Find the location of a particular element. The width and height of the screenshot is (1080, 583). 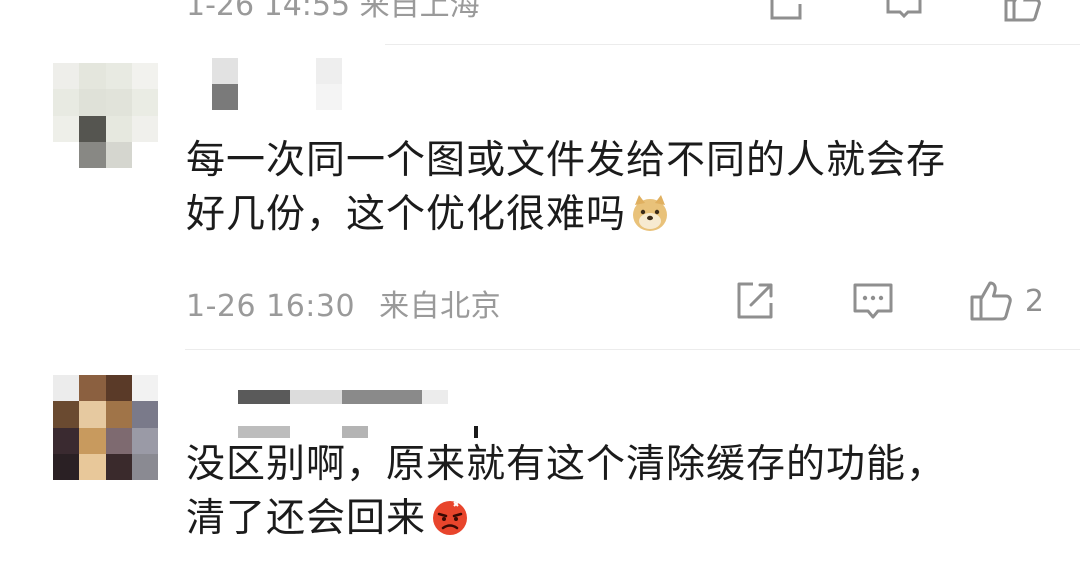

comment-meta: 1-26 16:30 来自北京 is located at coordinates (343, 303).